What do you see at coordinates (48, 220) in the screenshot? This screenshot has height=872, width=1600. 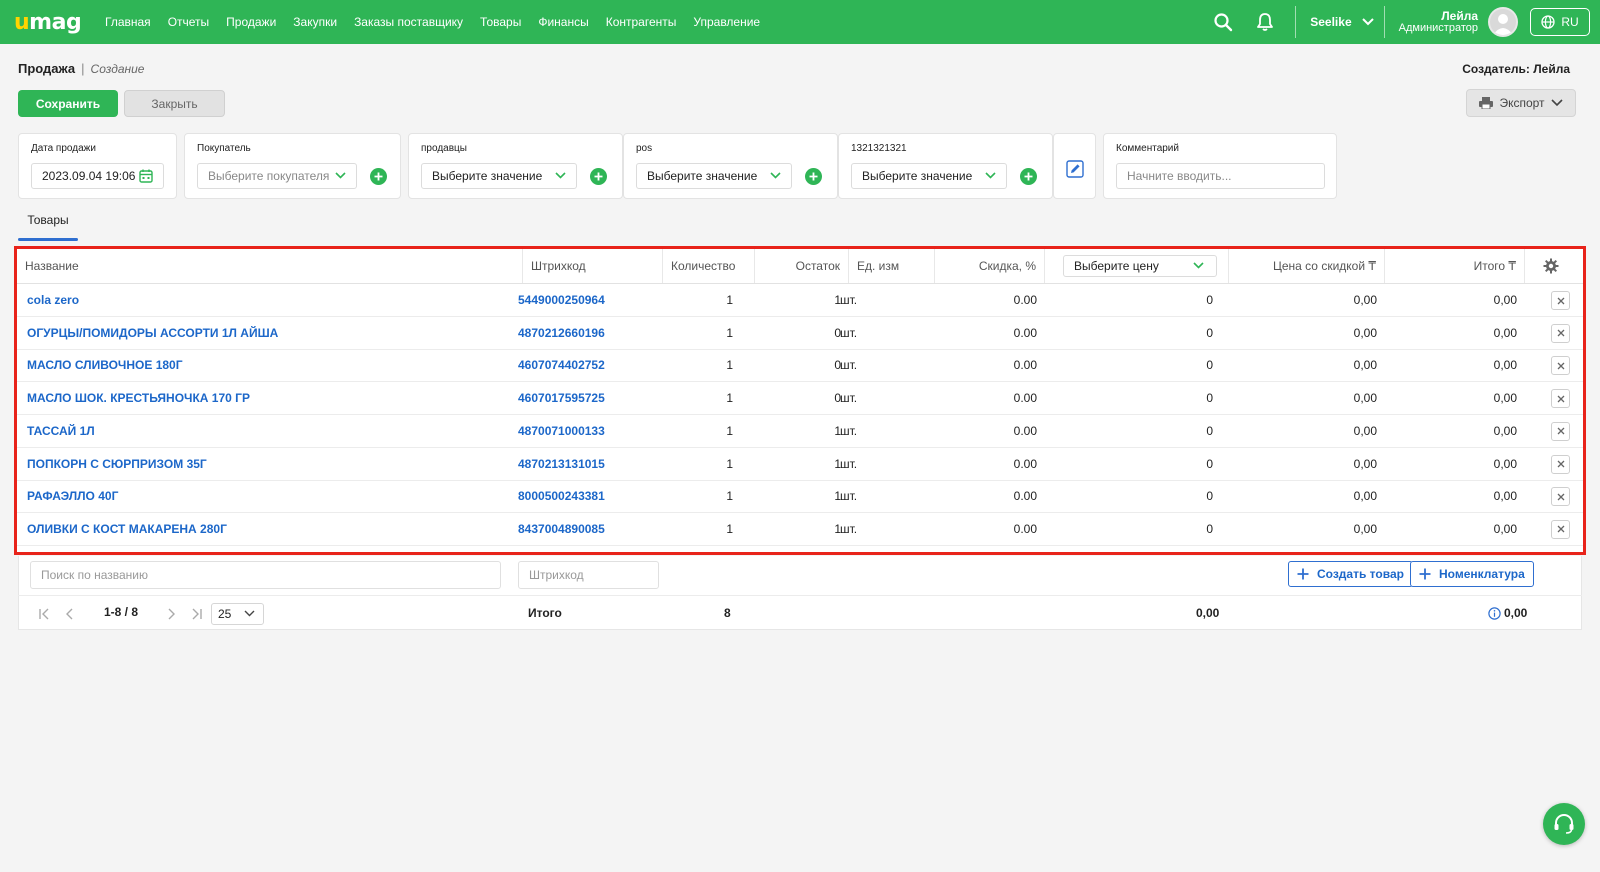 I see `tab-products: Товары` at bounding box center [48, 220].